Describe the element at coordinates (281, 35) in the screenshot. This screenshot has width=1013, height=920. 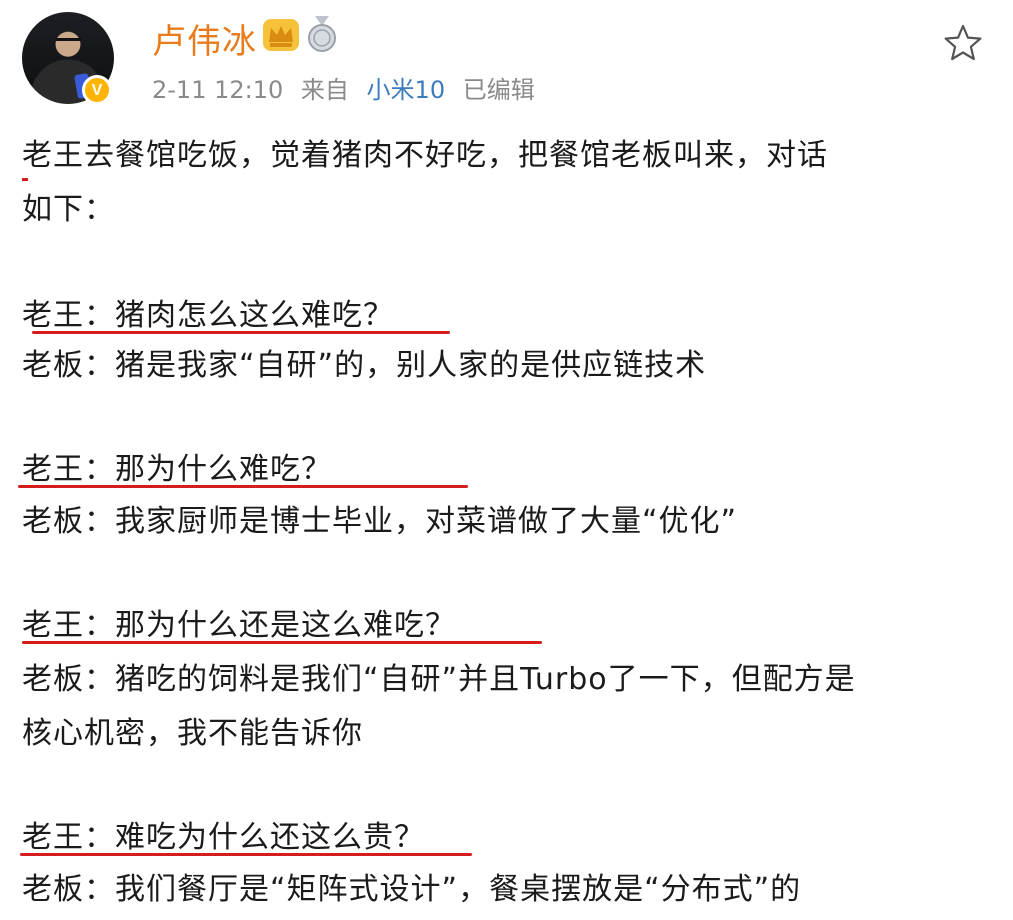
I see `crown-icon` at that location.